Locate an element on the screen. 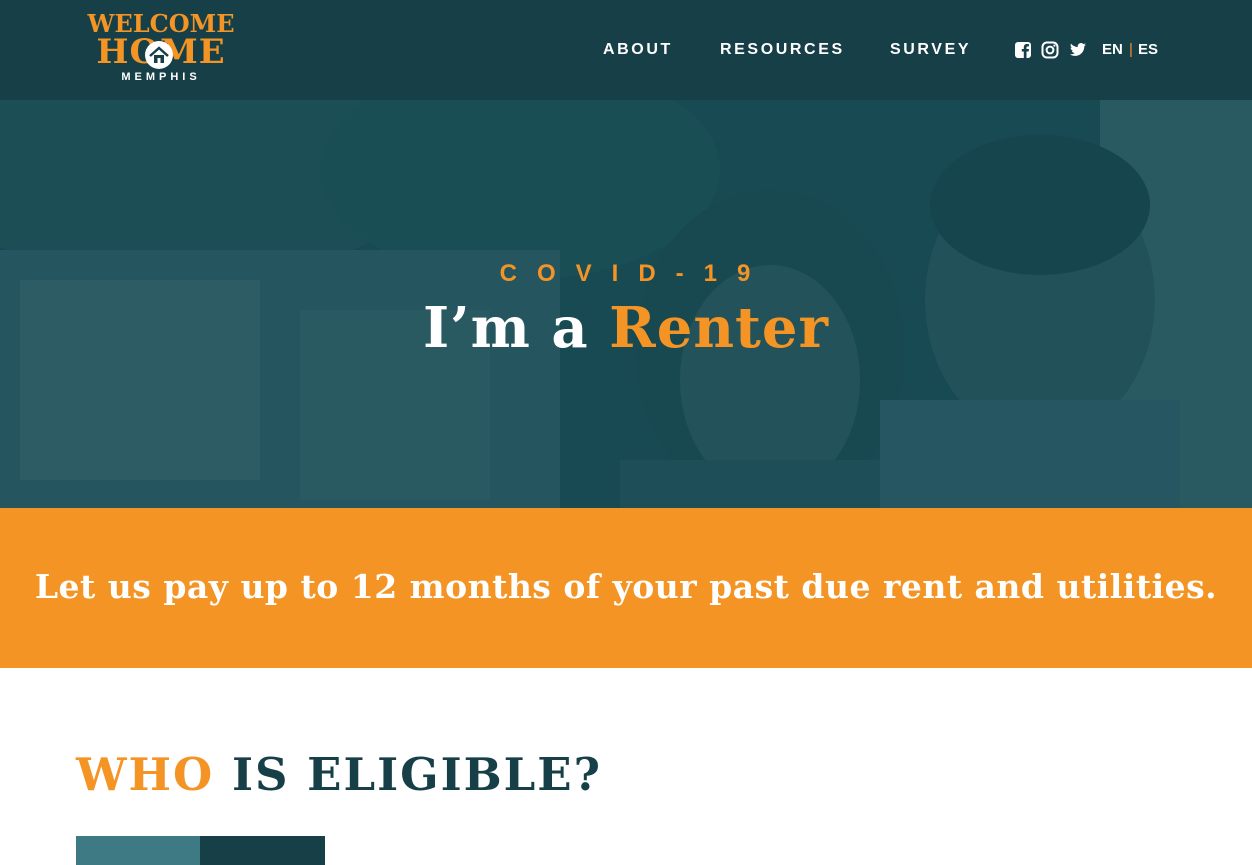  twitter-icon is located at coordinates (1078, 50).